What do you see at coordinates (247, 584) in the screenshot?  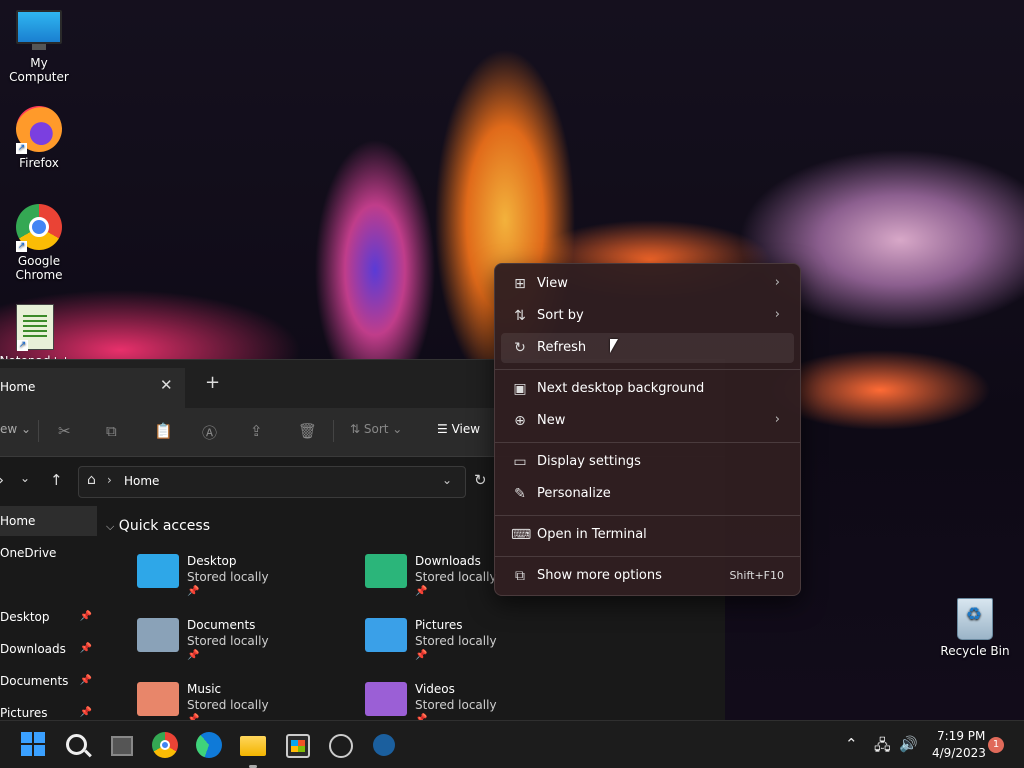 I see `folder-tile-desktop: Desktop Stored locally 📌` at bounding box center [247, 584].